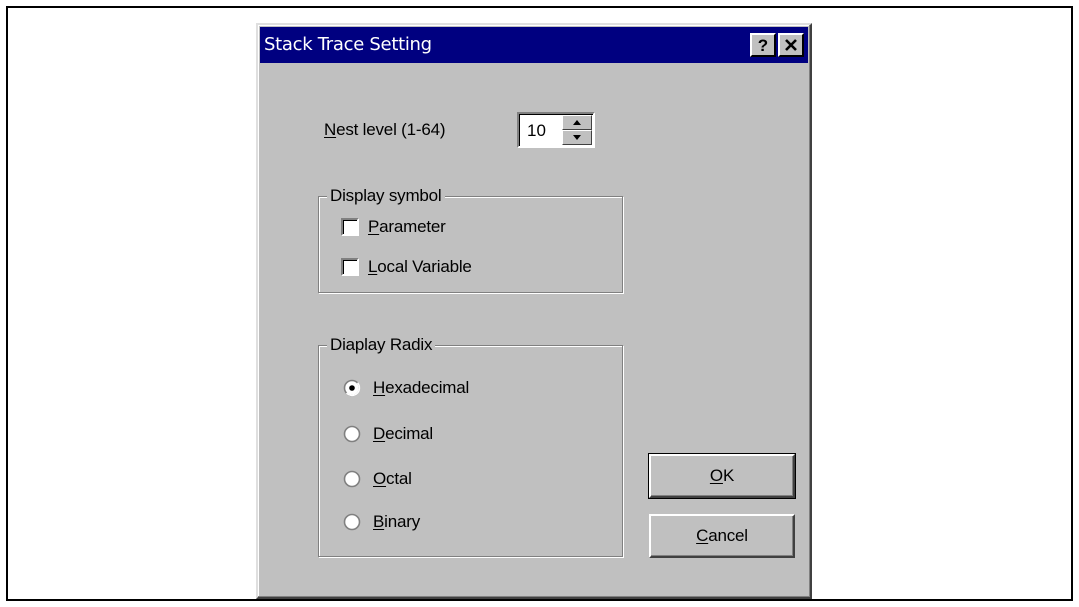  What do you see at coordinates (352, 434) in the screenshot?
I see `radio-decimal-circle` at bounding box center [352, 434].